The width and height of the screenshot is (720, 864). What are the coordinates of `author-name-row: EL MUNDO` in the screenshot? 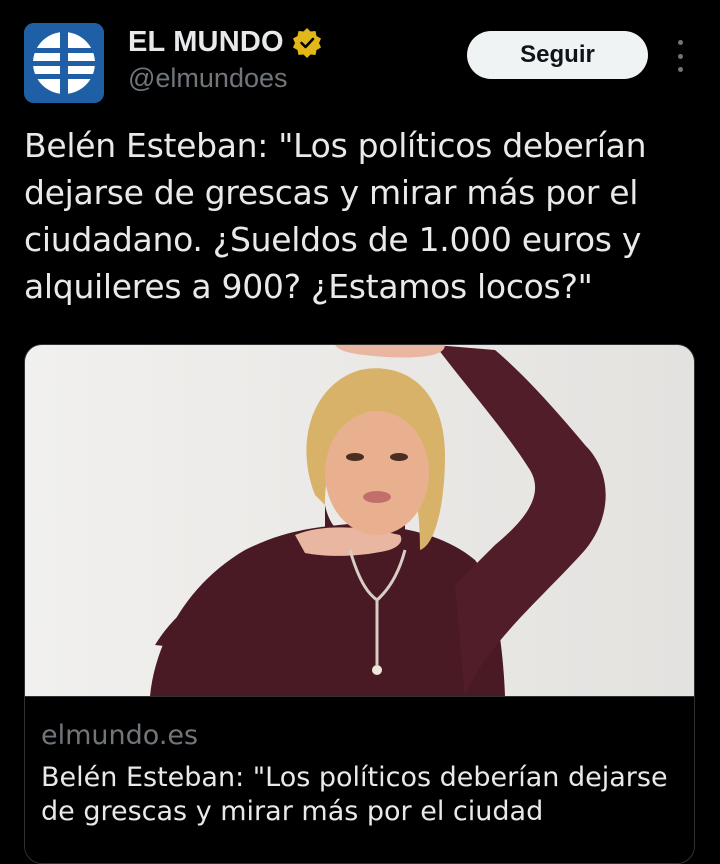 It's located at (225, 42).